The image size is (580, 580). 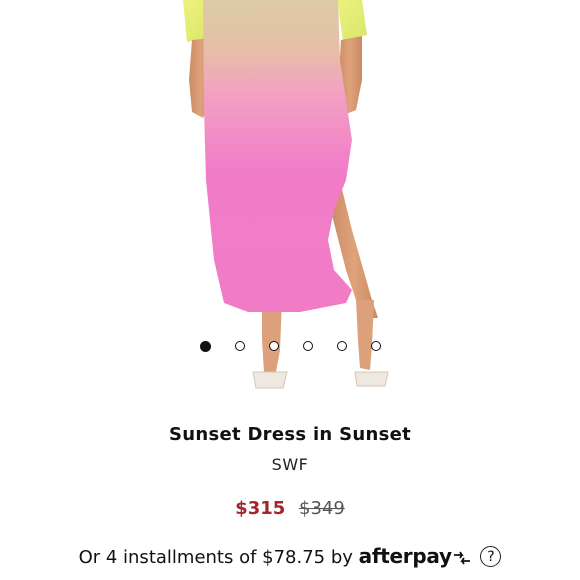 I want to click on carousel-indicator, so click(x=290, y=346).